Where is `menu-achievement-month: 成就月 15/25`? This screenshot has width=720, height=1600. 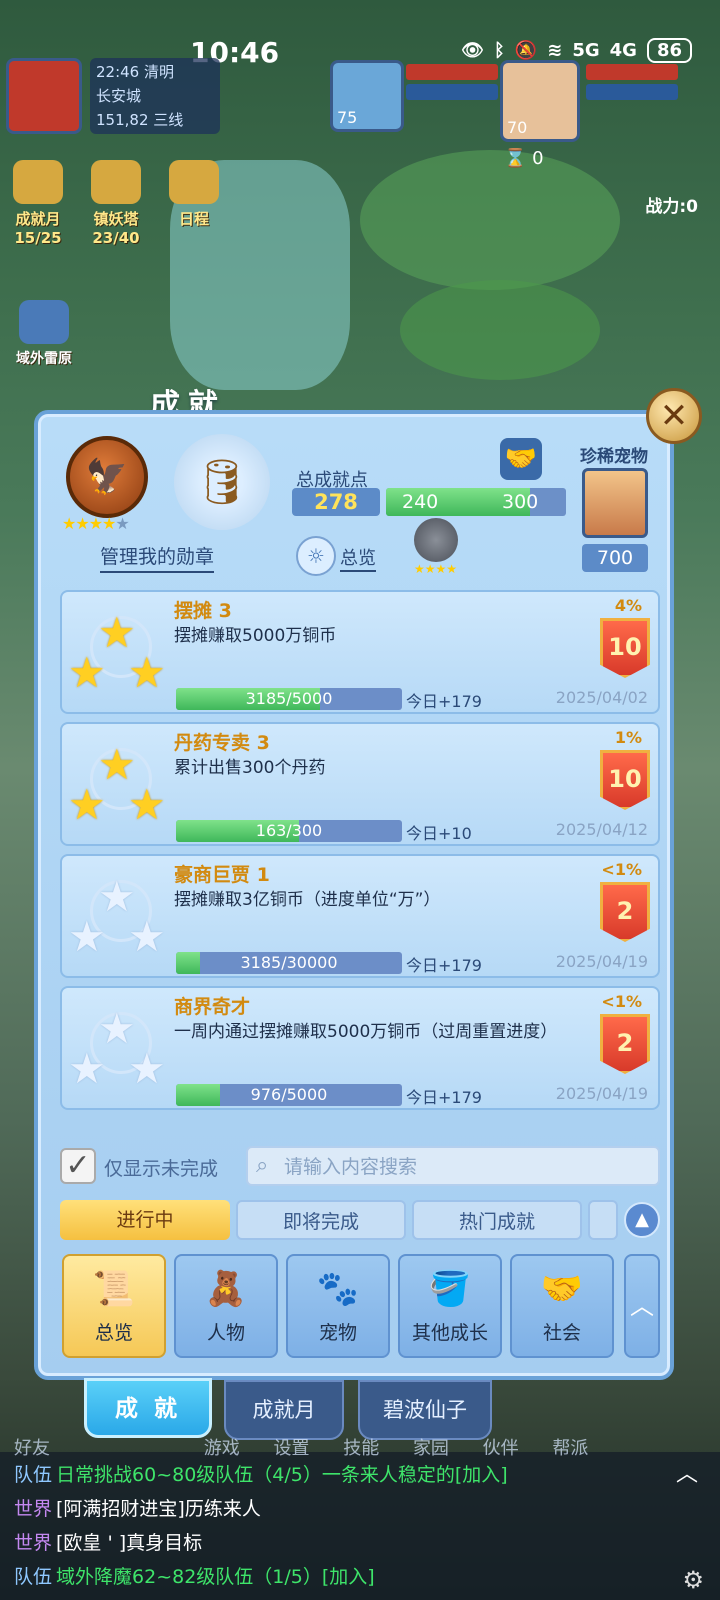 menu-achievement-month: 成就月 15/25 is located at coordinates (38, 203).